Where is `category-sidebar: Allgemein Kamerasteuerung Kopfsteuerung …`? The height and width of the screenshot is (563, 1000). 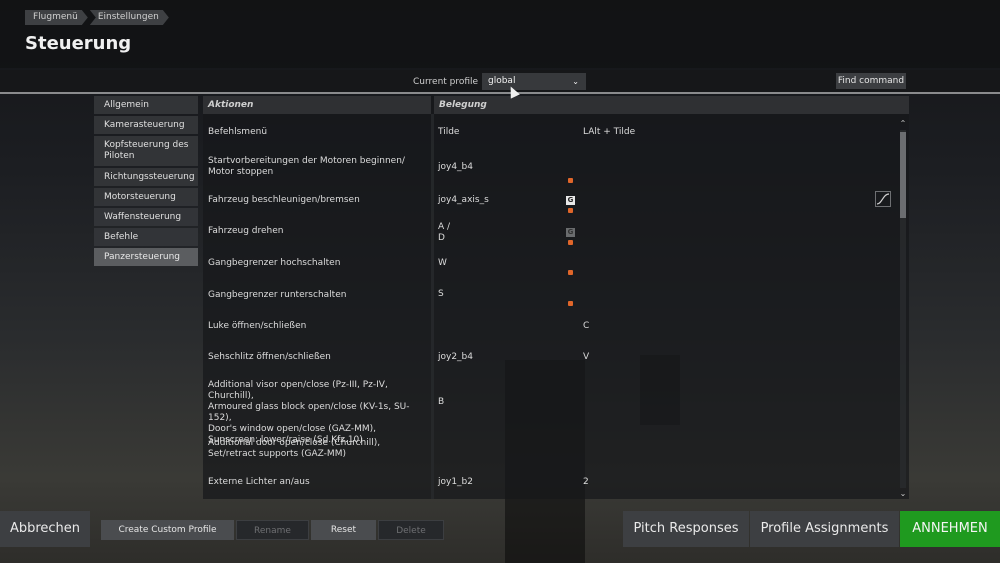 category-sidebar: Allgemein Kamerasteuerung Kopfsteuerung … is located at coordinates (146, 182).